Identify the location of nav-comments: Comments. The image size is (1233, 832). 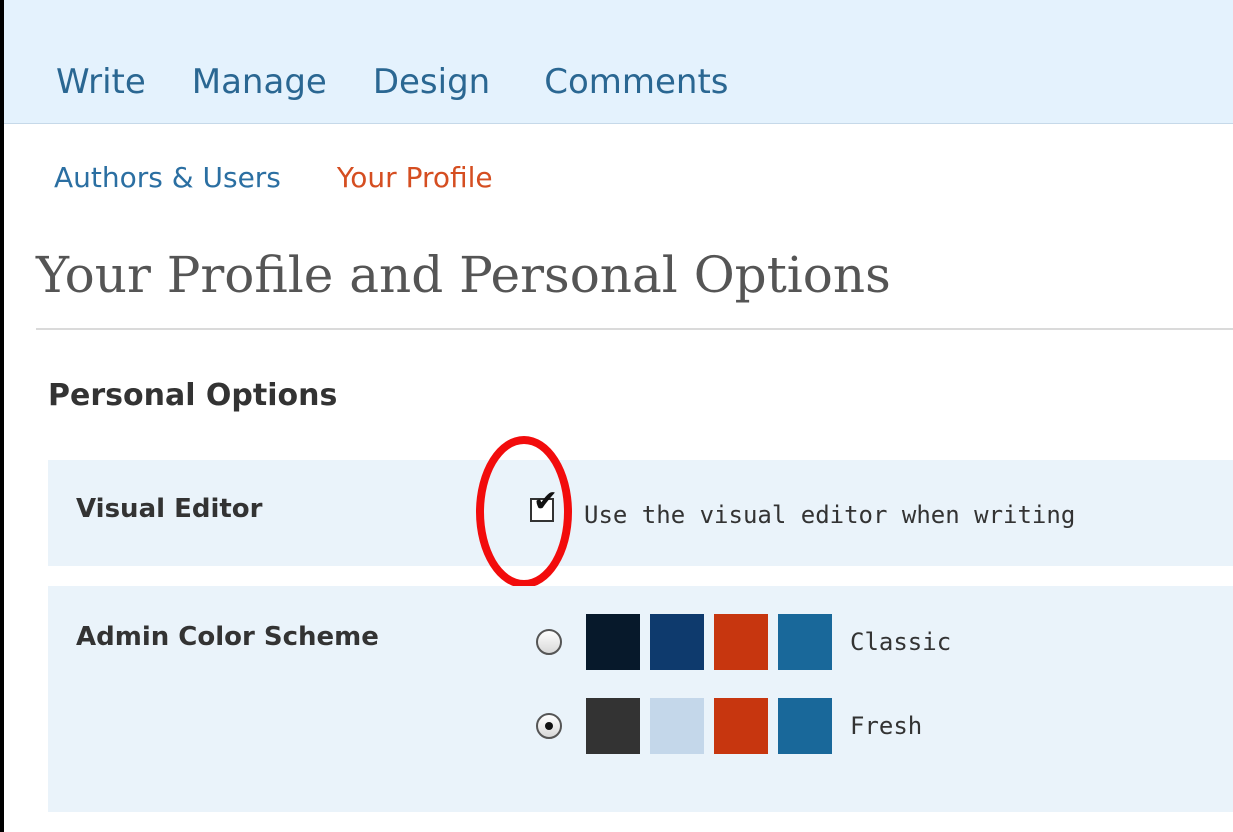
(636, 82).